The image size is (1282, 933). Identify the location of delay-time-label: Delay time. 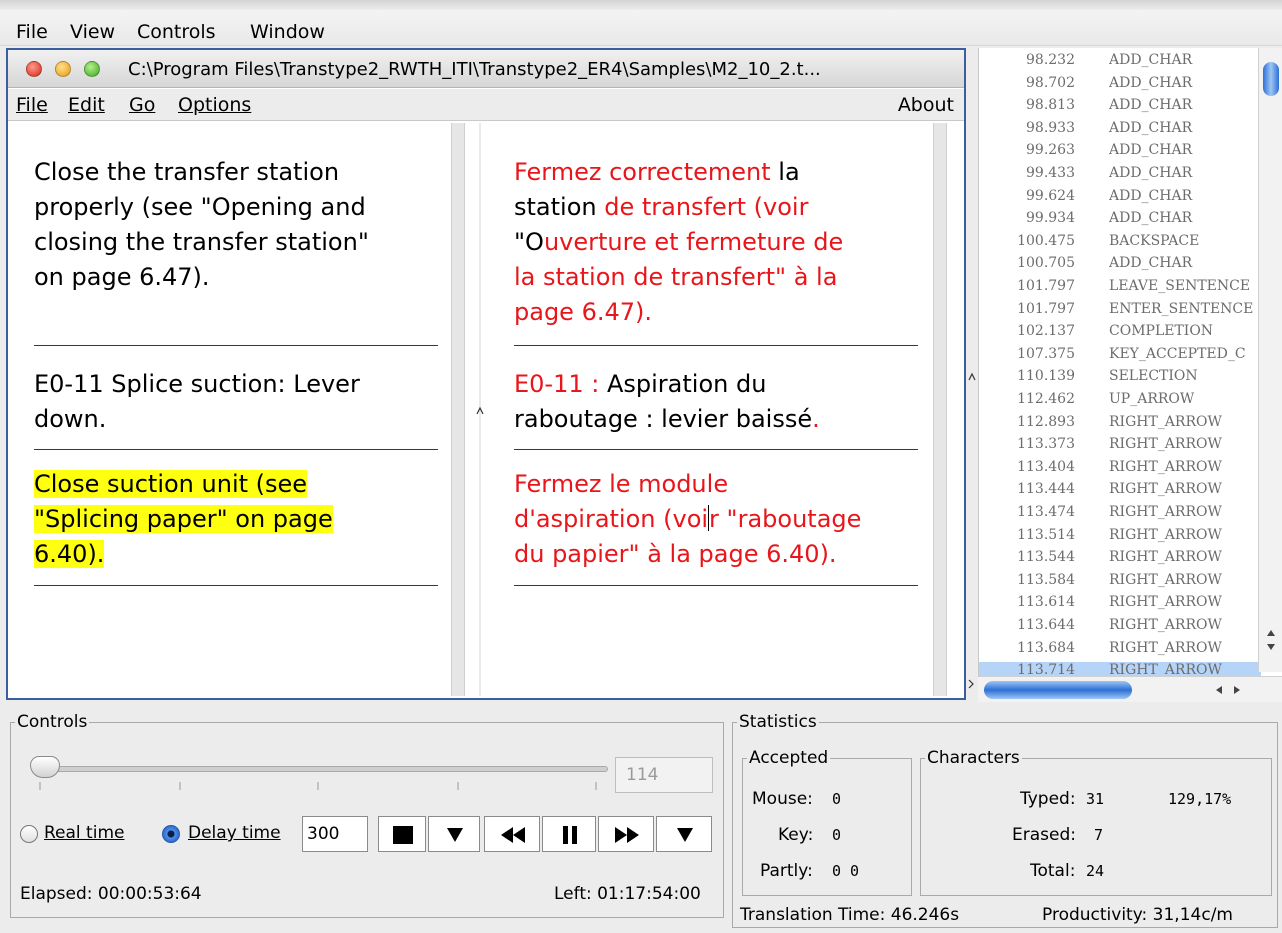
(234, 833).